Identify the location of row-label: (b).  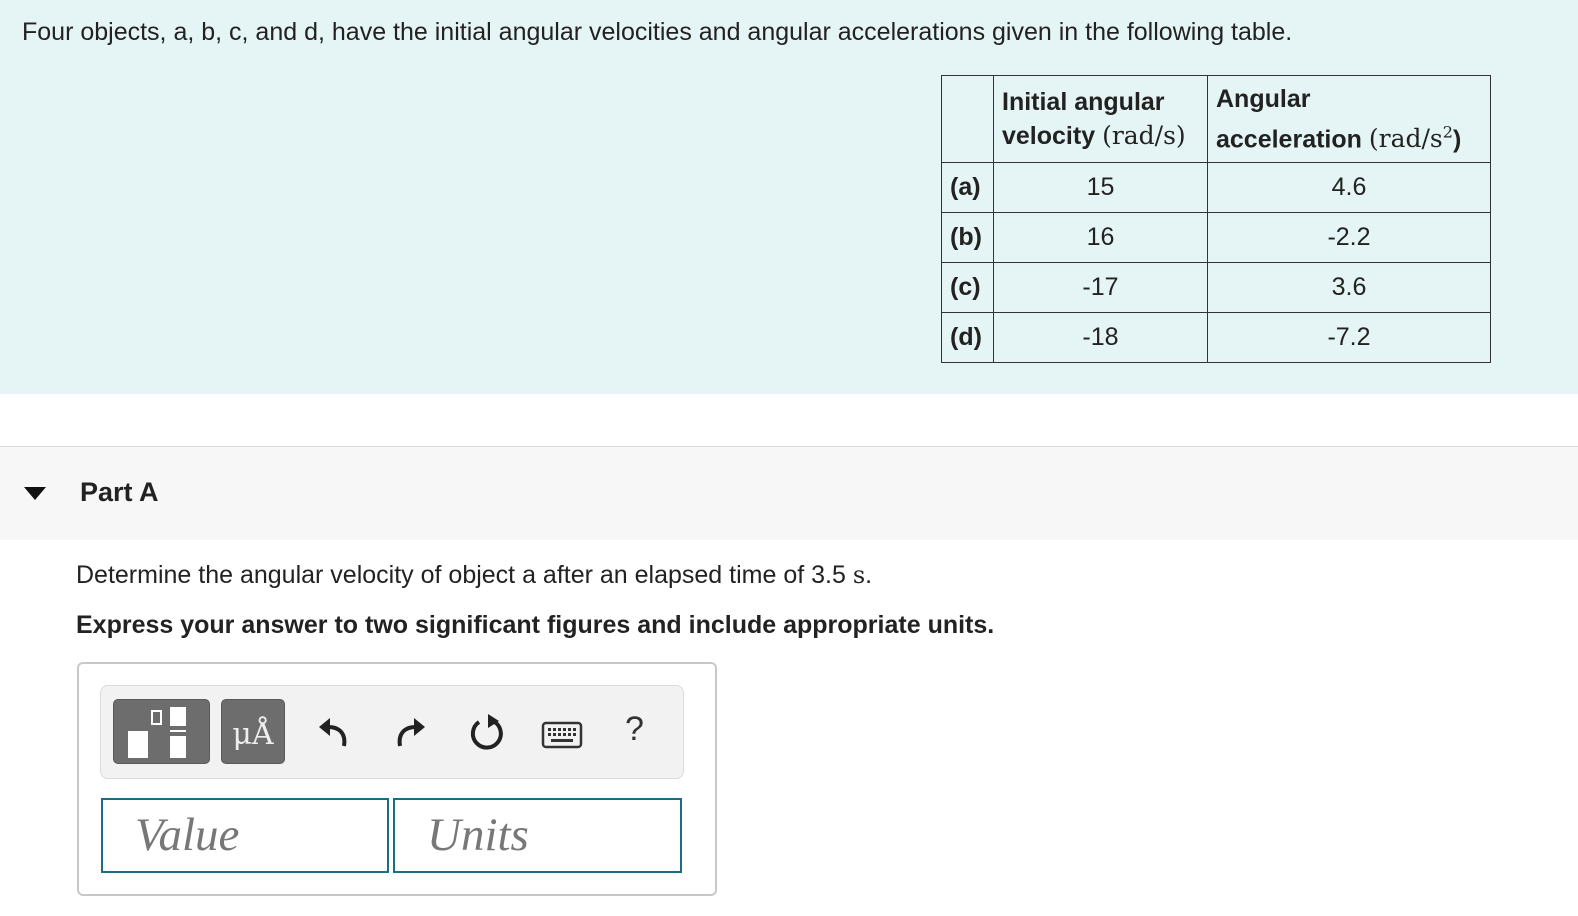
(967, 238).